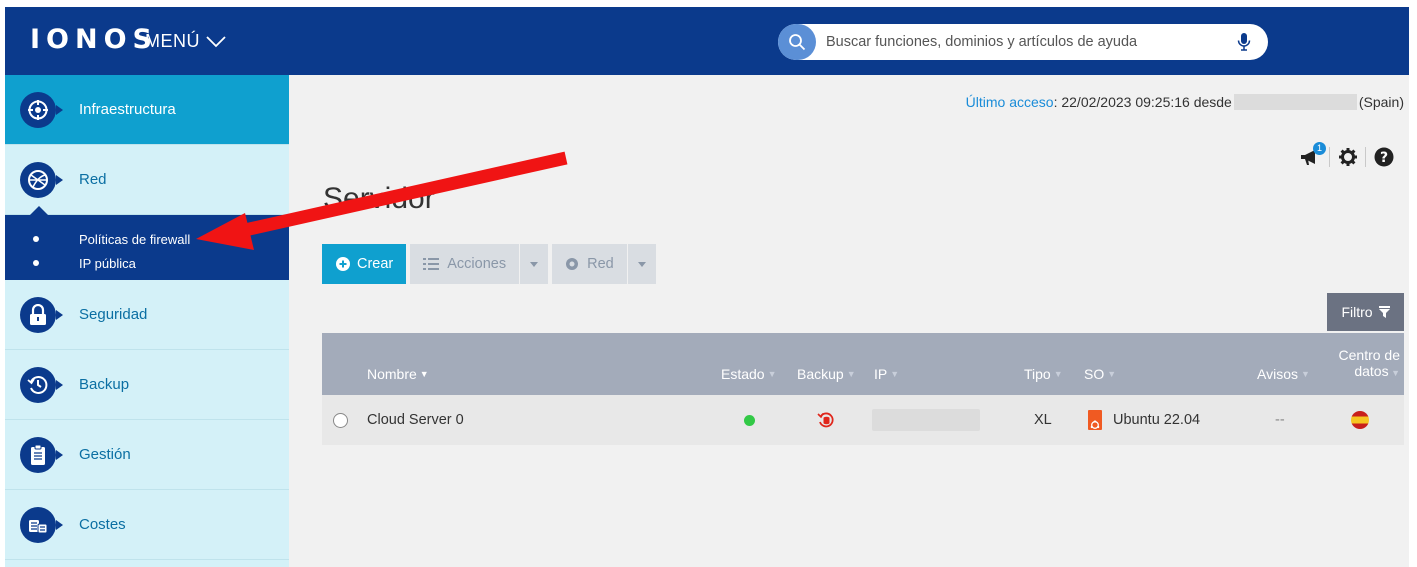 The width and height of the screenshot is (1417, 567). What do you see at coordinates (127, 109) in the screenshot?
I see `sidebar-item-label: Infraestructura` at bounding box center [127, 109].